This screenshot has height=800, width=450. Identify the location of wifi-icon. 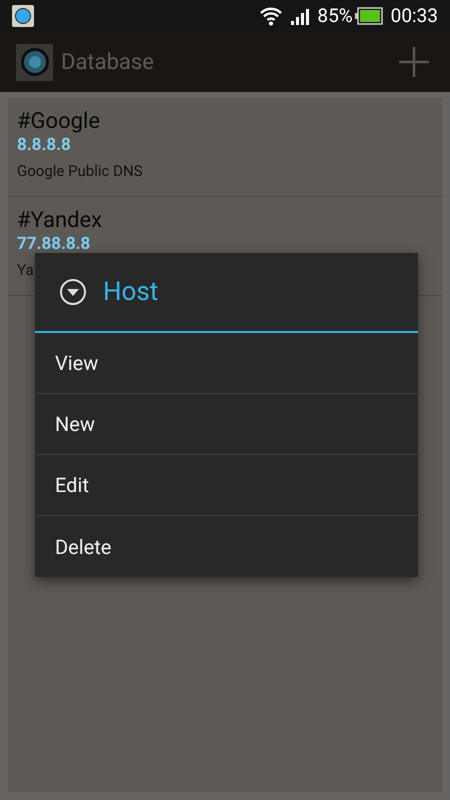
(271, 16).